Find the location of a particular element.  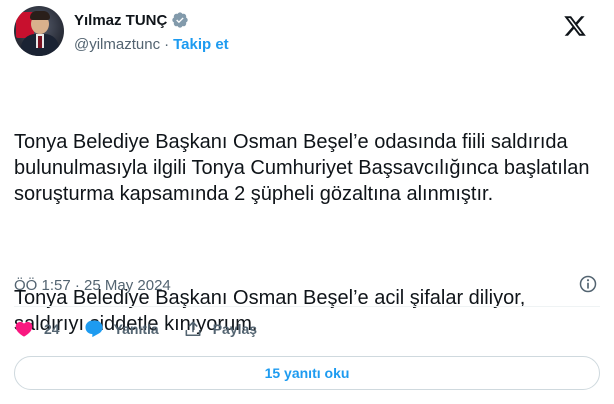

share-label: Paylaş is located at coordinates (235, 329).